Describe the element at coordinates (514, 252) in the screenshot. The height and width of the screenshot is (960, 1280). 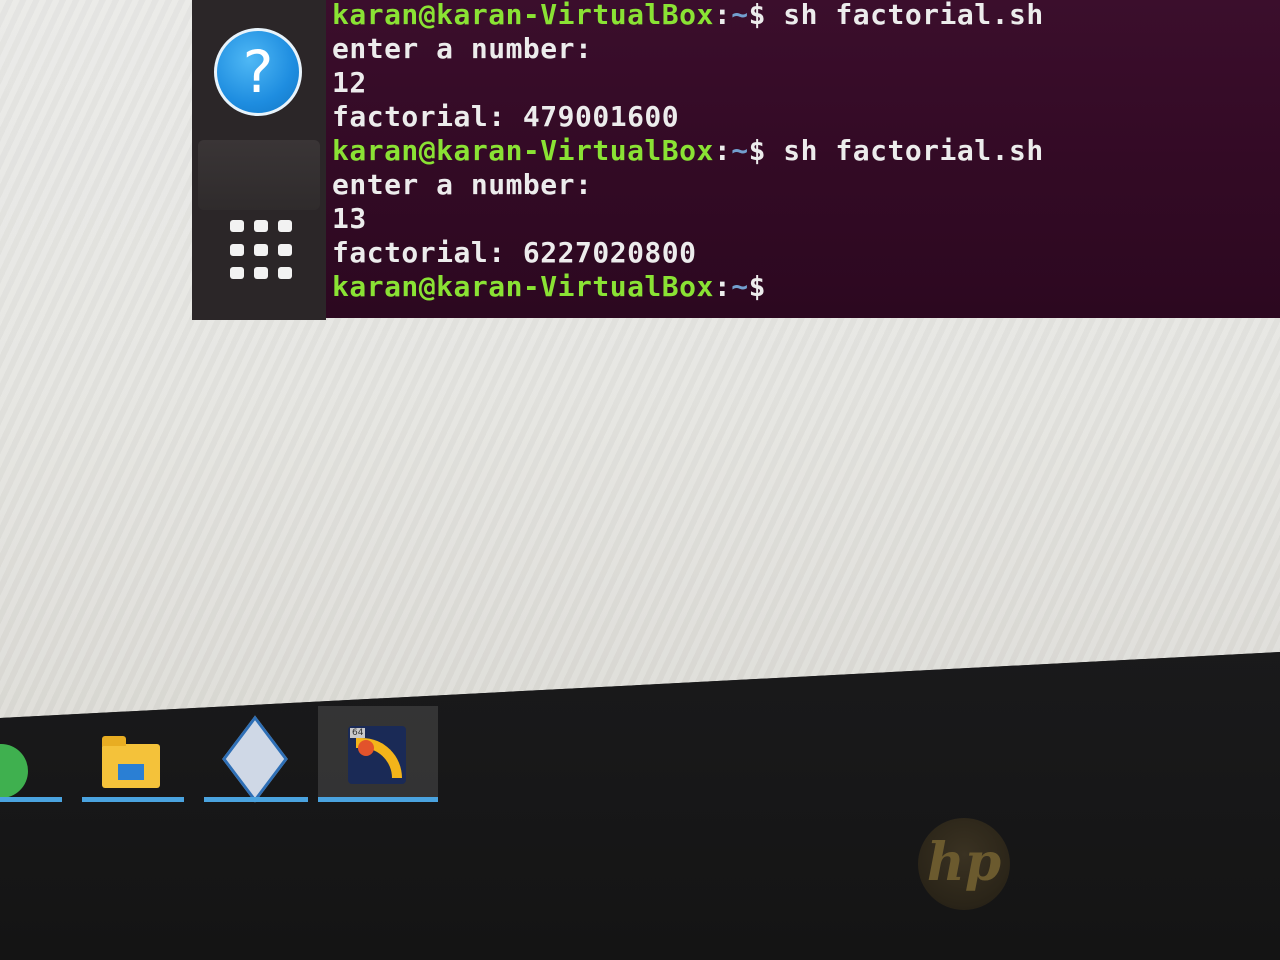
I see `terminal-output-line: factorial: 6227020800` at that location.